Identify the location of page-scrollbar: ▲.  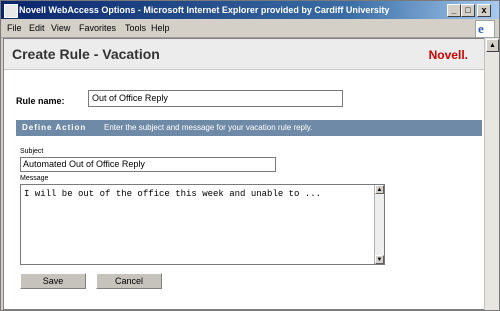
(491, 174).